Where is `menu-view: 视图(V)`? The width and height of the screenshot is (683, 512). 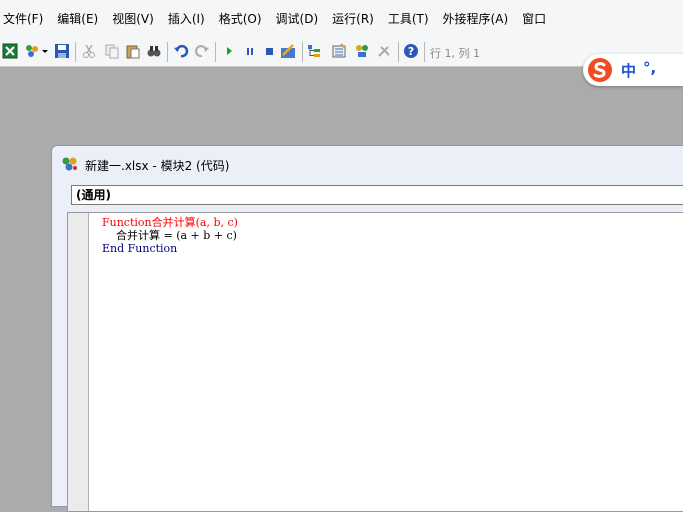
menu-view: 视图(V) is located at coordinates (133, 19).